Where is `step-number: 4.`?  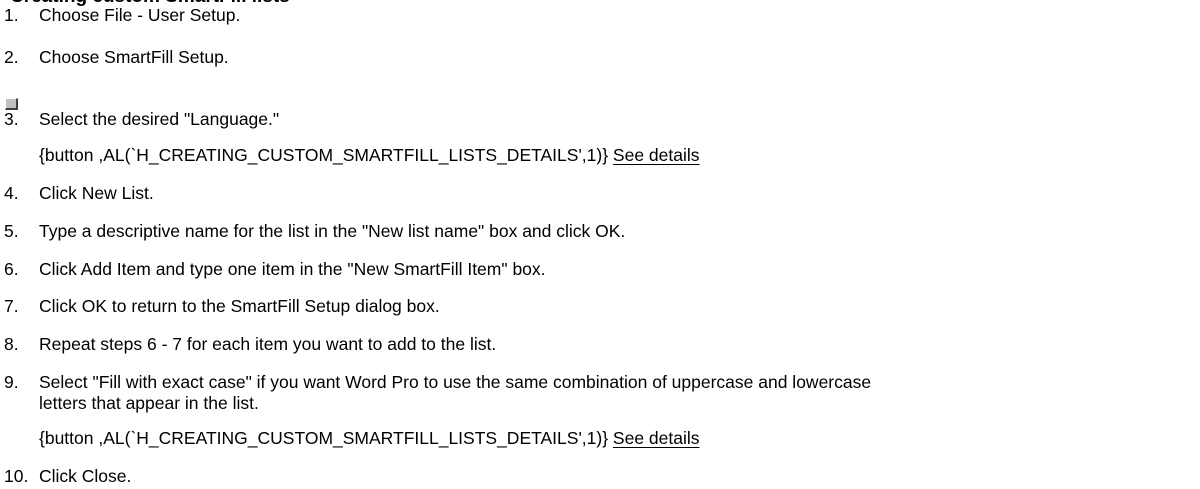
step-number: 4. is located at coordinates (11, 193).